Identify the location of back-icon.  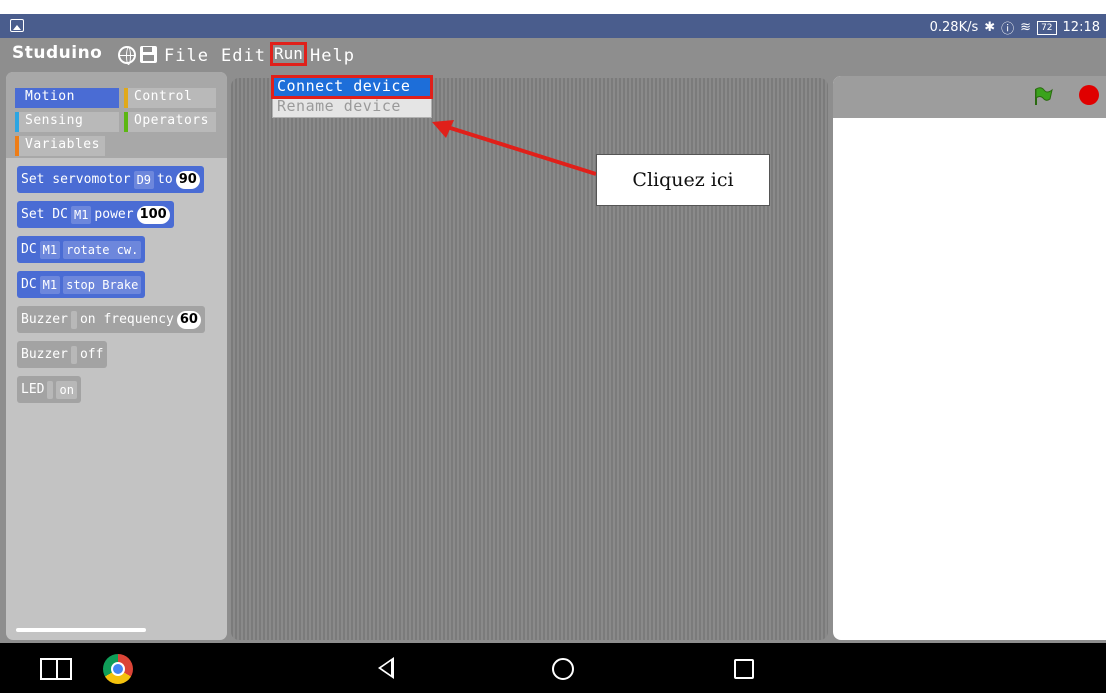
(386, 668).